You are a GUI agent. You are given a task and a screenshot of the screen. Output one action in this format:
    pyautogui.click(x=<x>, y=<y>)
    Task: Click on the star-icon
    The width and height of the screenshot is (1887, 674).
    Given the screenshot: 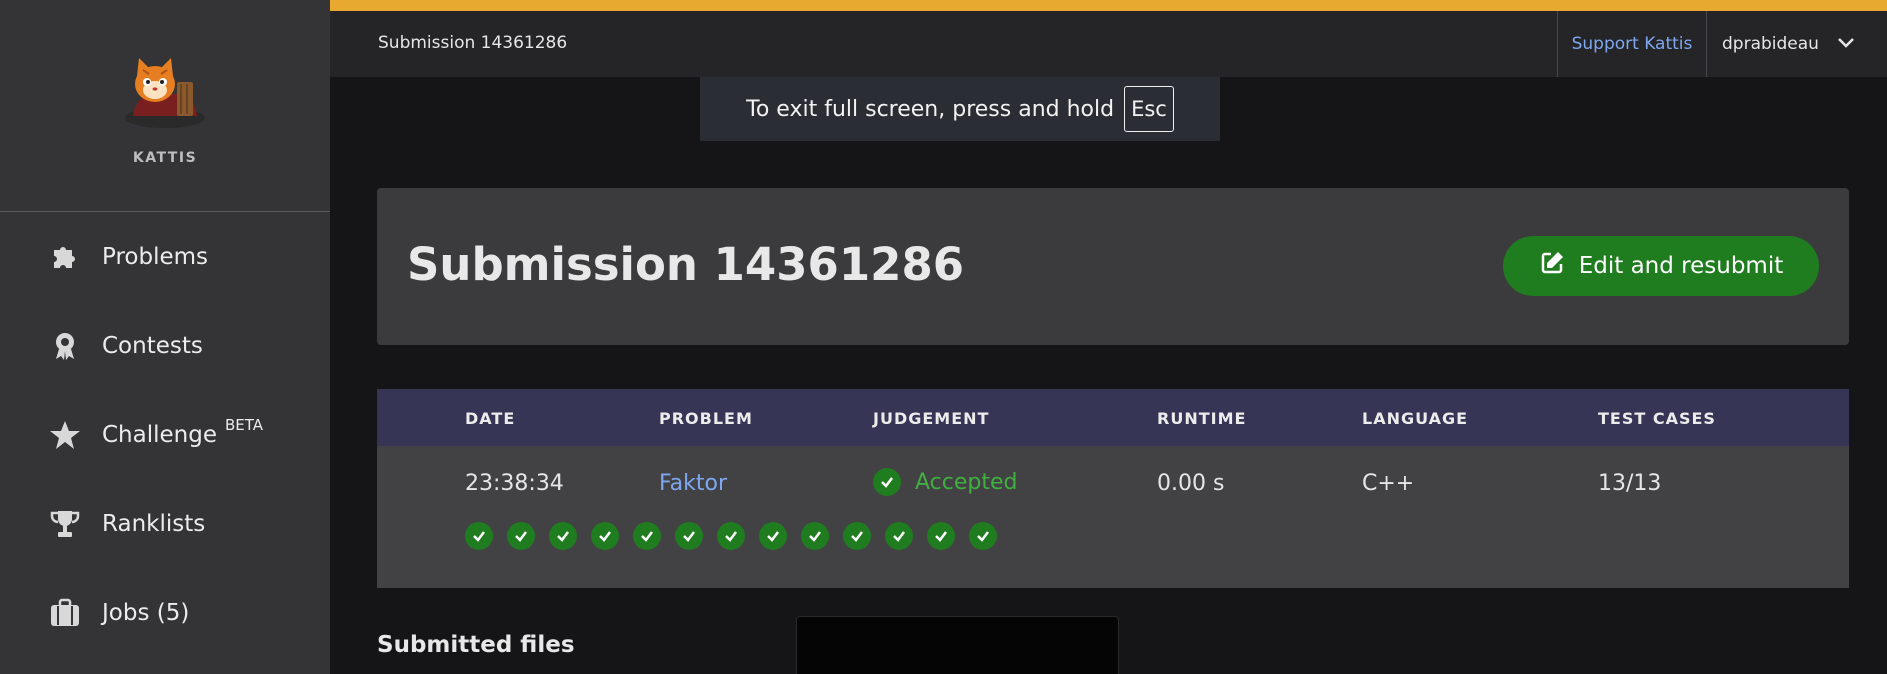 What is the action you would take?
    pyautogui.click(x=65, y=435)
    